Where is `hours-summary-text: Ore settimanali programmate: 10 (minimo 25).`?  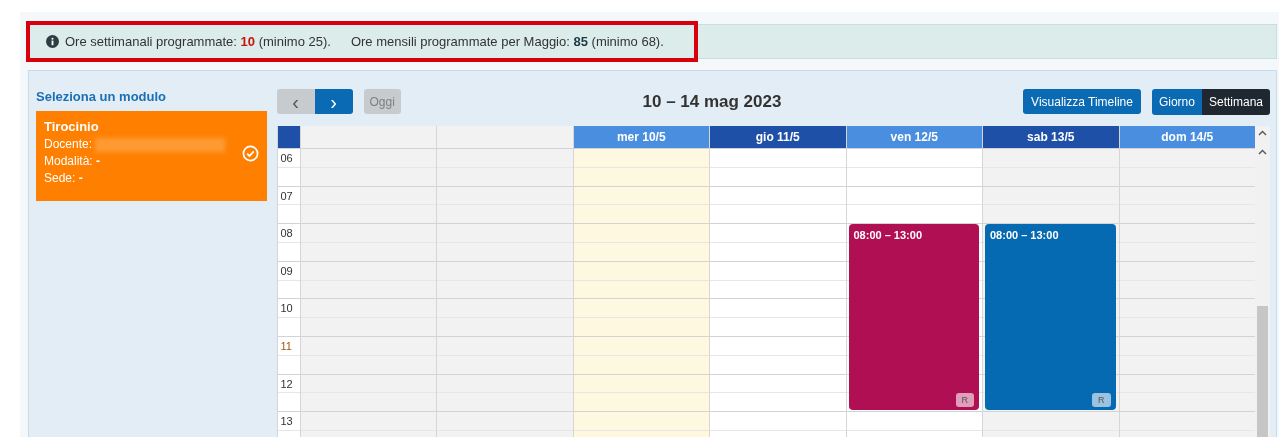
hours-summary-text: Ore settimanali programmate: 10 (minimo 25). is located at coordinates (198, 41).